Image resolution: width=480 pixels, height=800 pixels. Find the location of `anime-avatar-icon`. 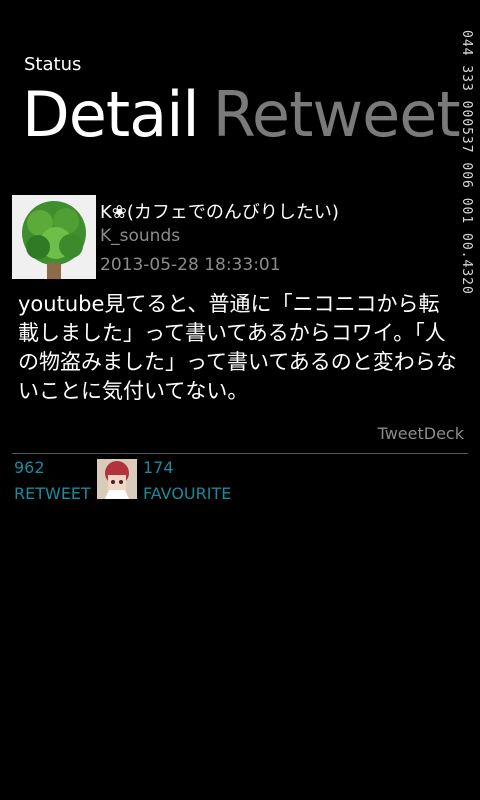

anime-avatar-icon is located at coordinates (117, 479).